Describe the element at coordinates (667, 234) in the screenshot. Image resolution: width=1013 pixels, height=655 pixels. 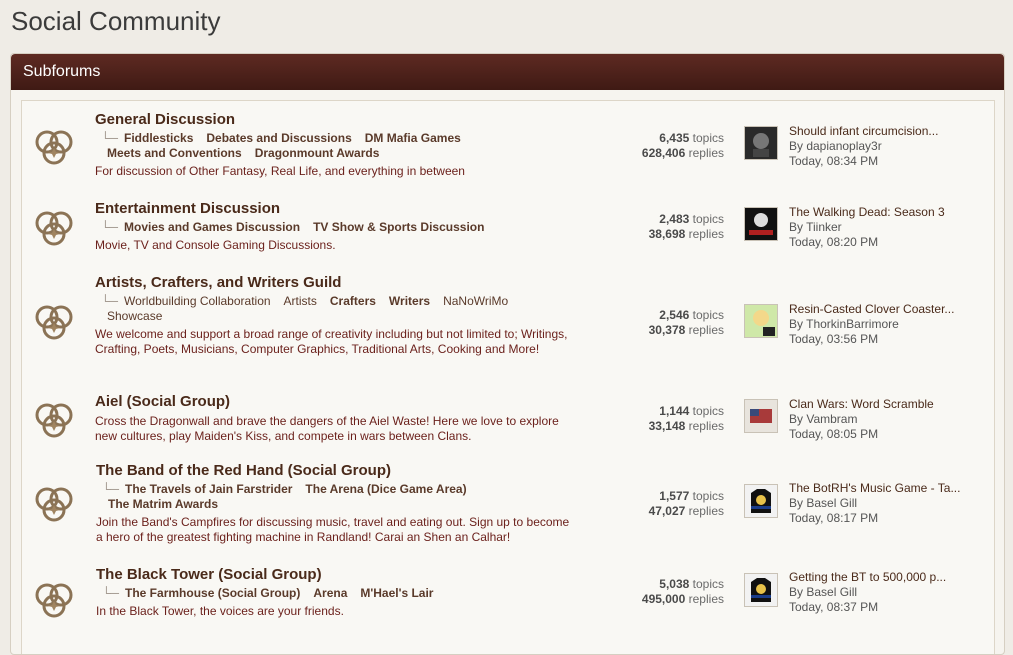
I see `reply-count: 38,698` at that location.